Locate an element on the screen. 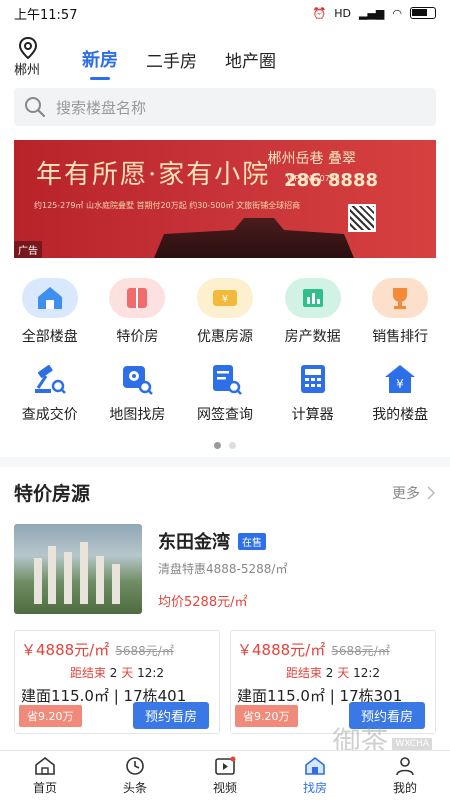  card-price-row: ￥4888元/㎡ 5688元/㎡ is located at coordinates (117, 649).